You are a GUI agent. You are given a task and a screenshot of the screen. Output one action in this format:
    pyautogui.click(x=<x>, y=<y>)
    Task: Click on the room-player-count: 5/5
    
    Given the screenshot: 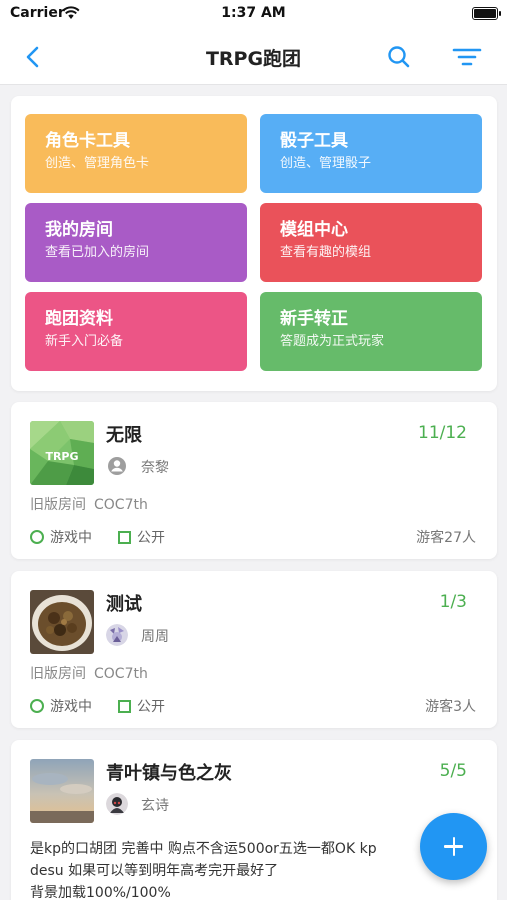 What is the action you would take?
    pyautogui.click(x=453, y=771)
    